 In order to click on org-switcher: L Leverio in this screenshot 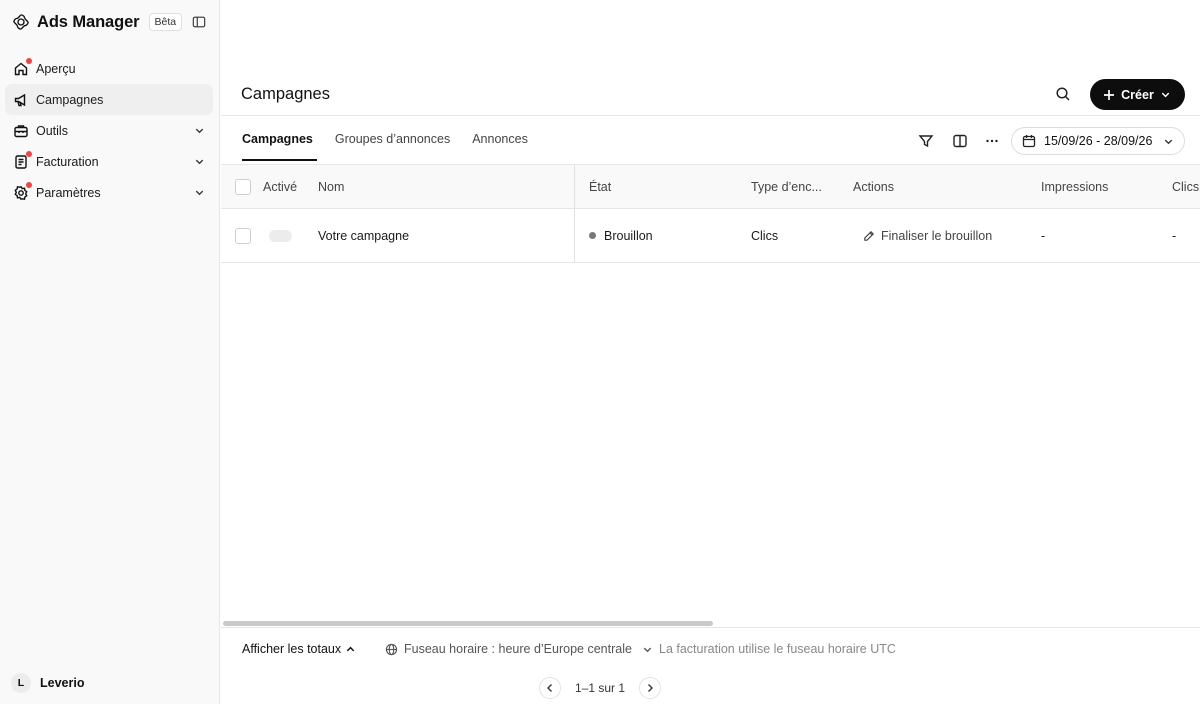, I will do `click(47, 683)`.